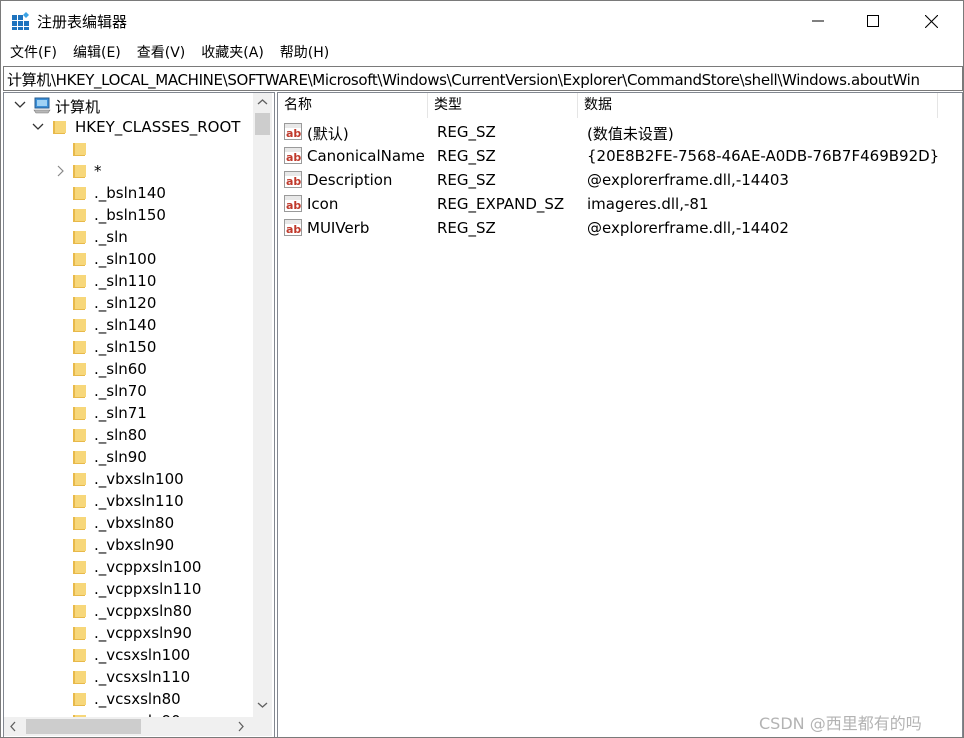 This screenshot has height=738, width=964. I want to click on column-header-data: 数据, so click(758, 105).